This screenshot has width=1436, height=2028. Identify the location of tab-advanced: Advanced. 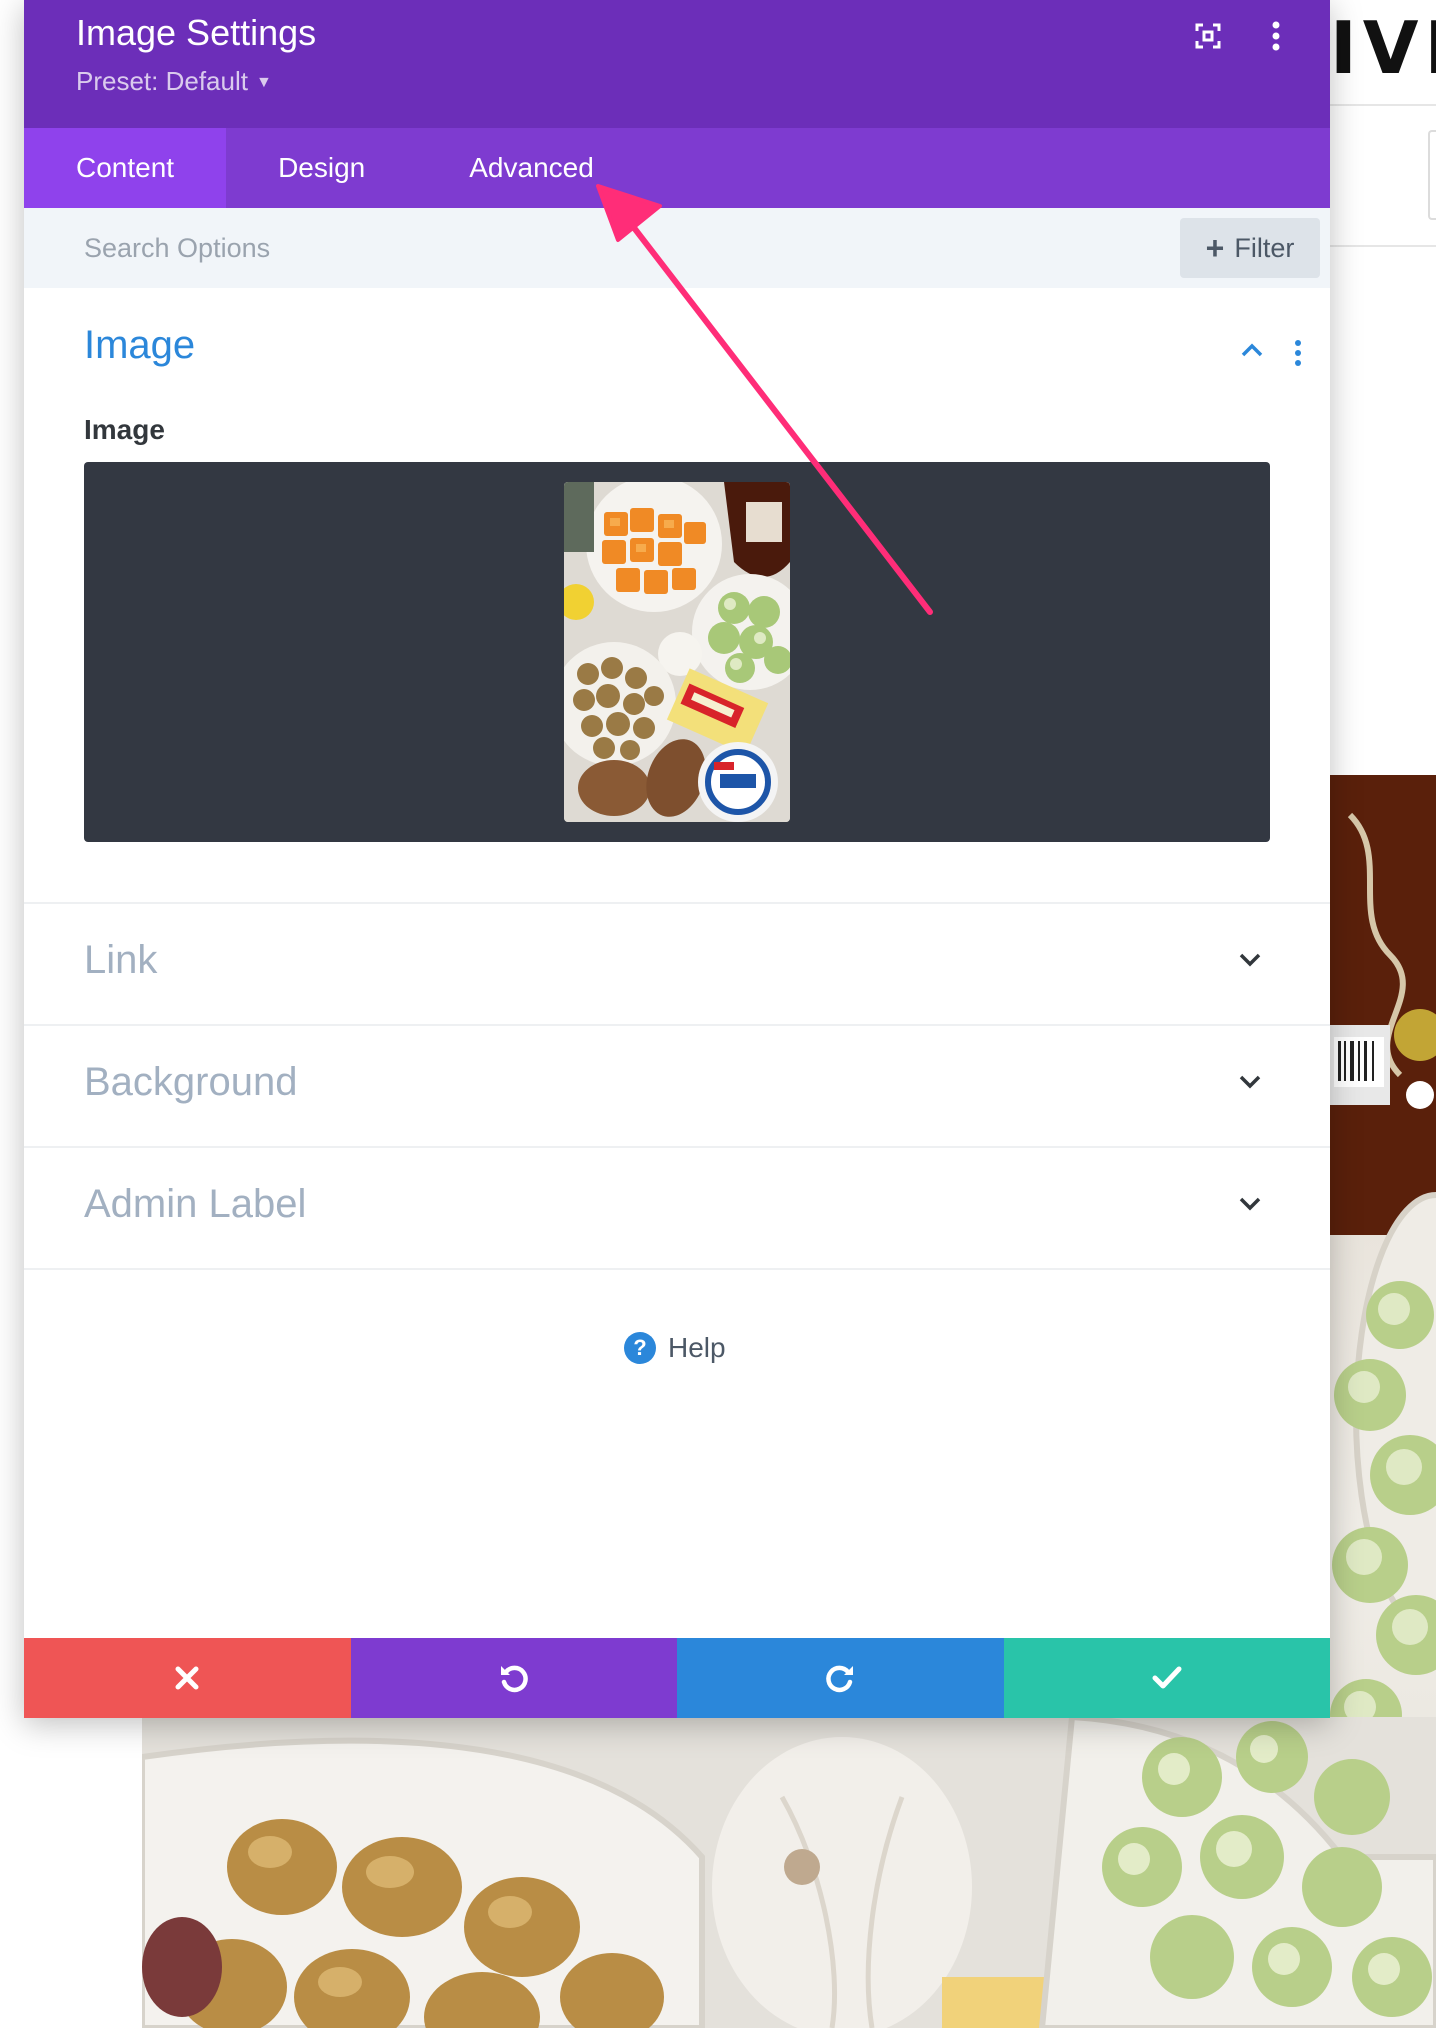
(531, 168).